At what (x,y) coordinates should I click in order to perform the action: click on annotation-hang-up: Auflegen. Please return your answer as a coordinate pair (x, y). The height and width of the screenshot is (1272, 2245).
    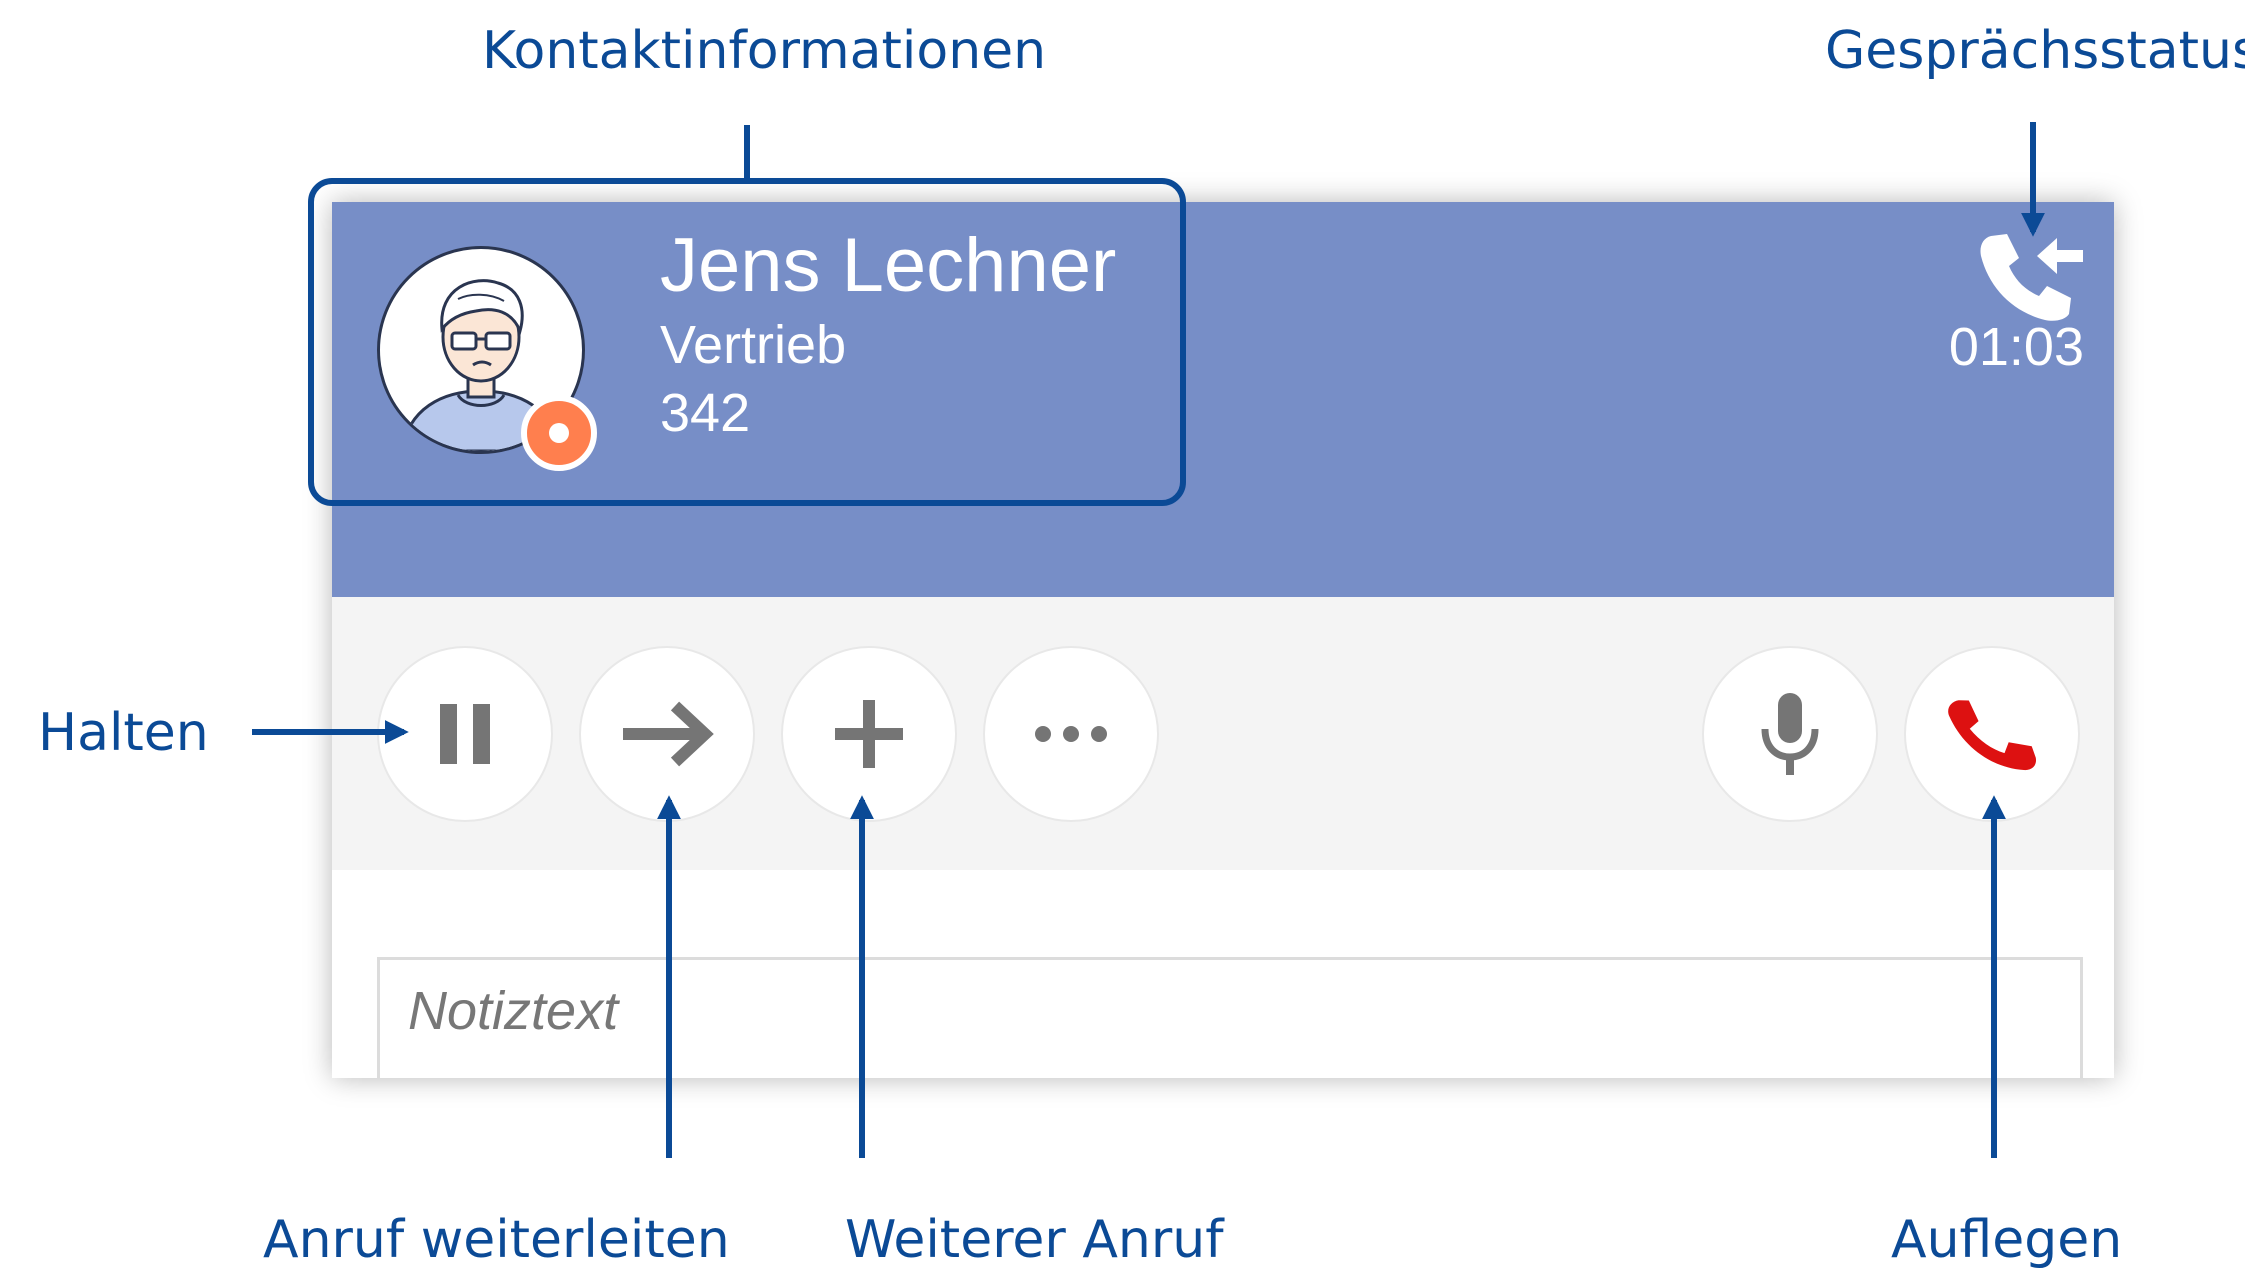
    Looking at the image, I should click on (2007, 1240).